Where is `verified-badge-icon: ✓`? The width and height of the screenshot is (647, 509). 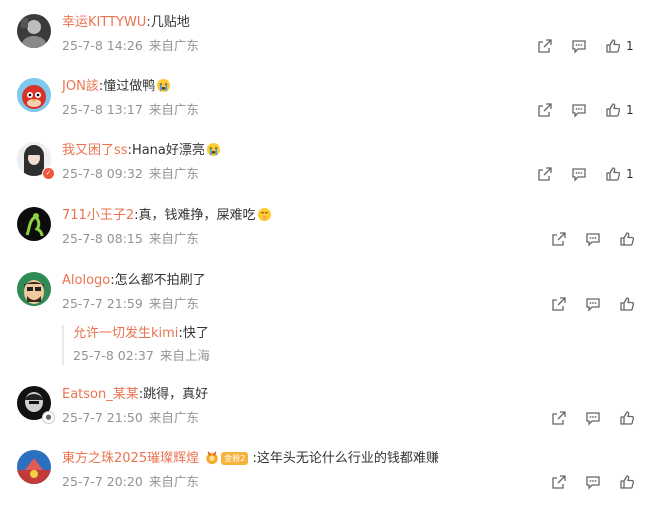
verified-badge-icon: ✓ is located at coordinates (48, 173).